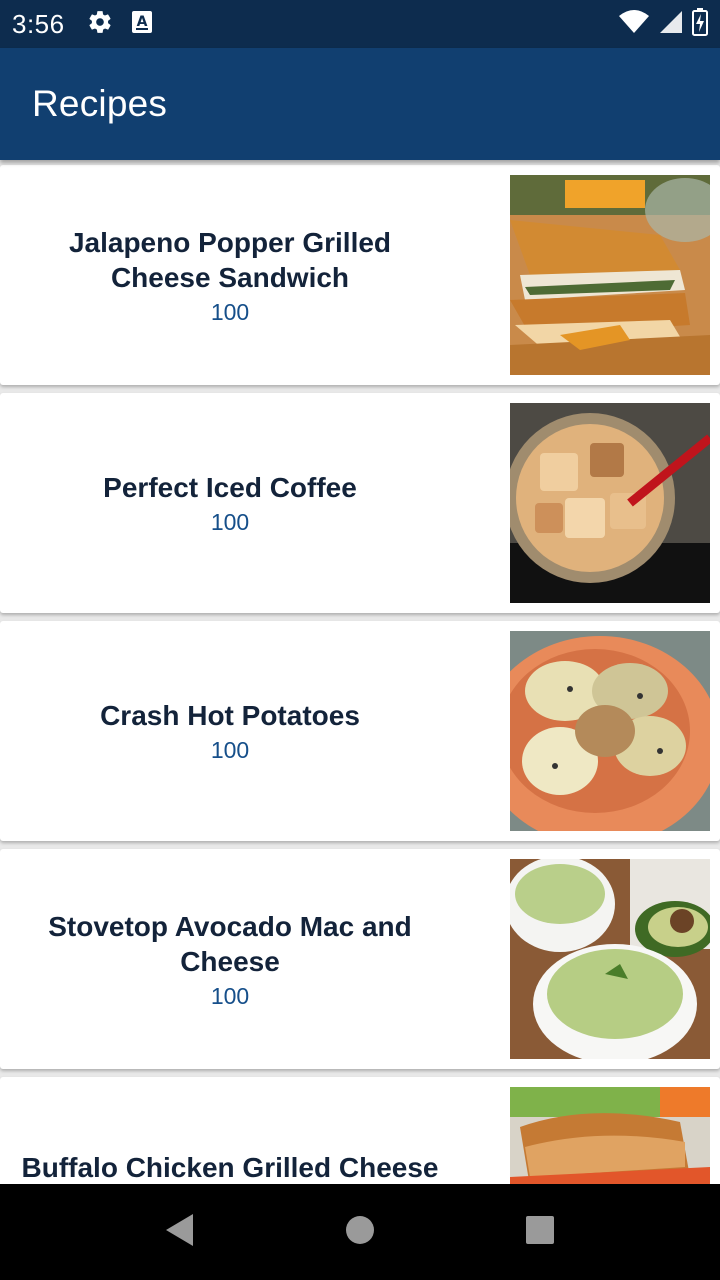 This screenshot has width=720, height=1280. Describe the element at coordinates (610, 275) in the screenshot. I see `grilled-cheese-photo` at that location.